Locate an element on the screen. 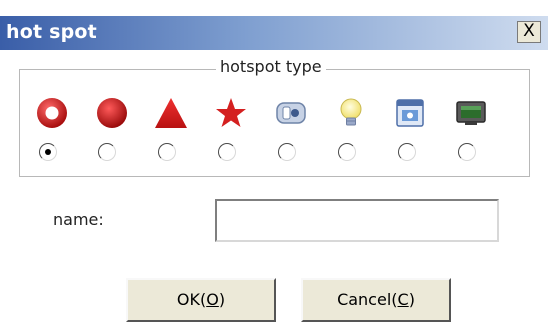 This screenshot has height=334, width=548. ok-button: OK(O) is located at coordinates (201, 300).